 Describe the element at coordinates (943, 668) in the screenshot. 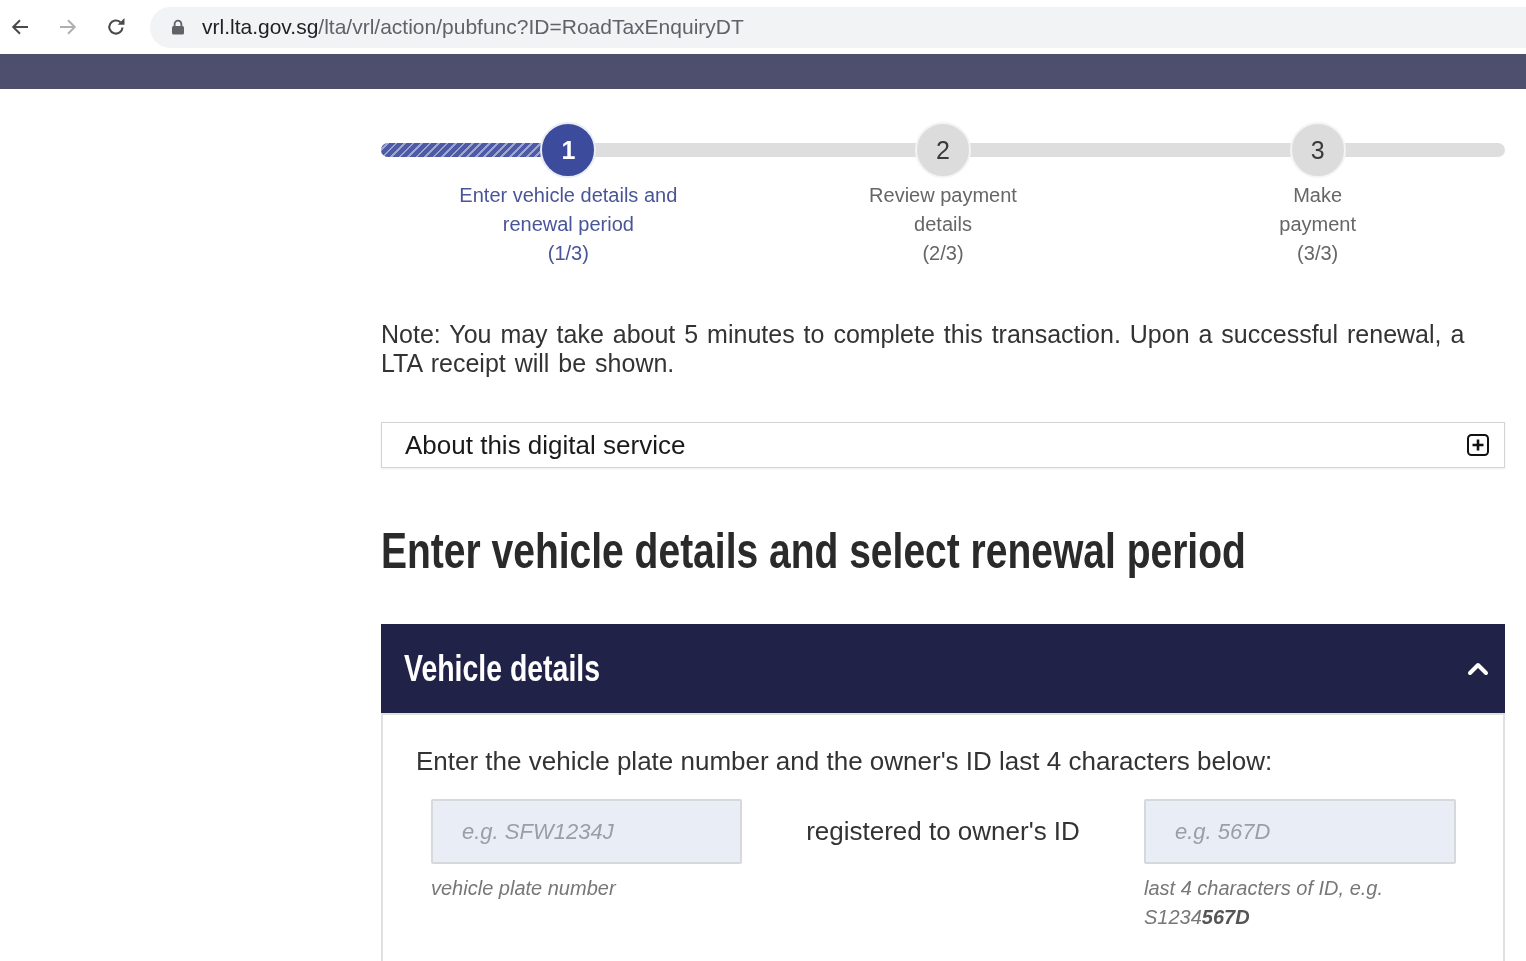

I see `accordion-header: Vehicle details` at that location.